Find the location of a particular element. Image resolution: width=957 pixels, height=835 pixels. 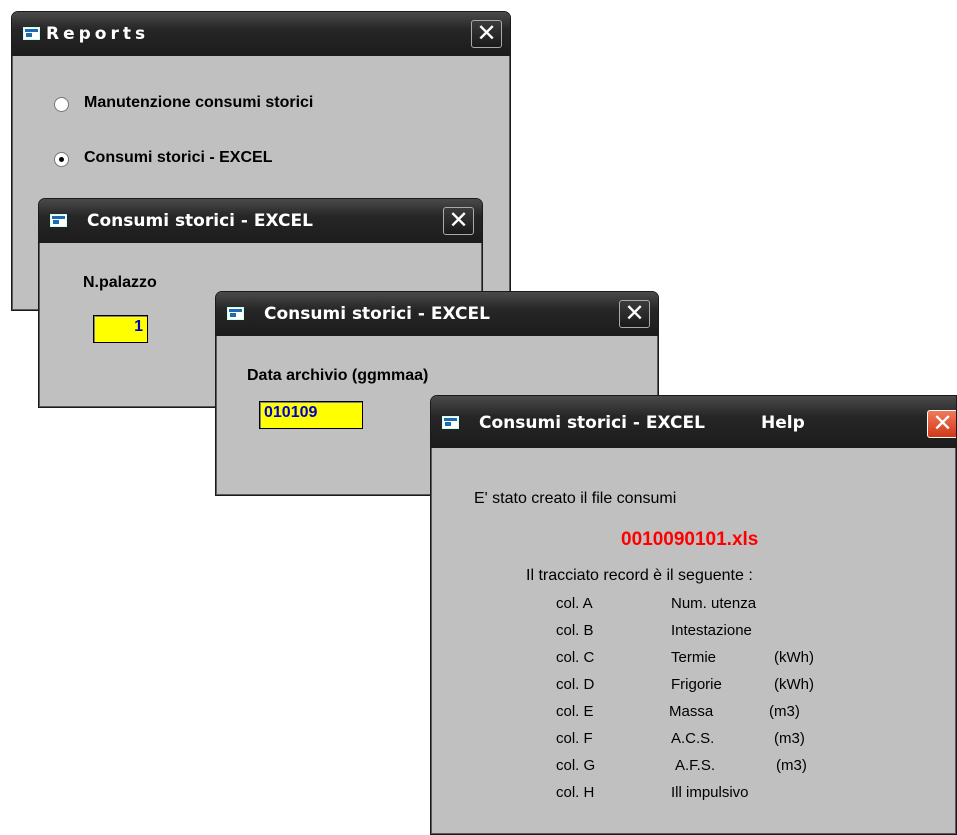

column-code: col. G is located at coordinates (576, 765).